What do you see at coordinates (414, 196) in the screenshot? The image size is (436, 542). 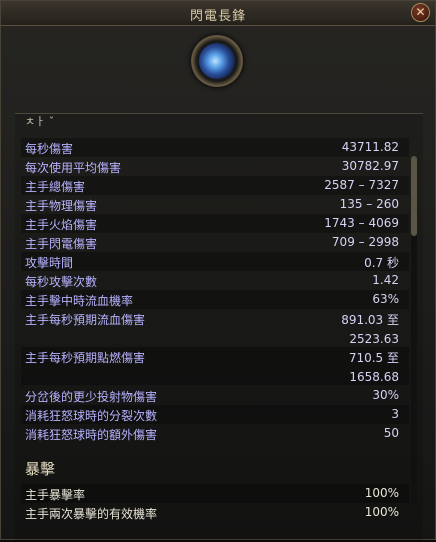 I see `scrollbar-thumb` at bounding box center [414, 196].